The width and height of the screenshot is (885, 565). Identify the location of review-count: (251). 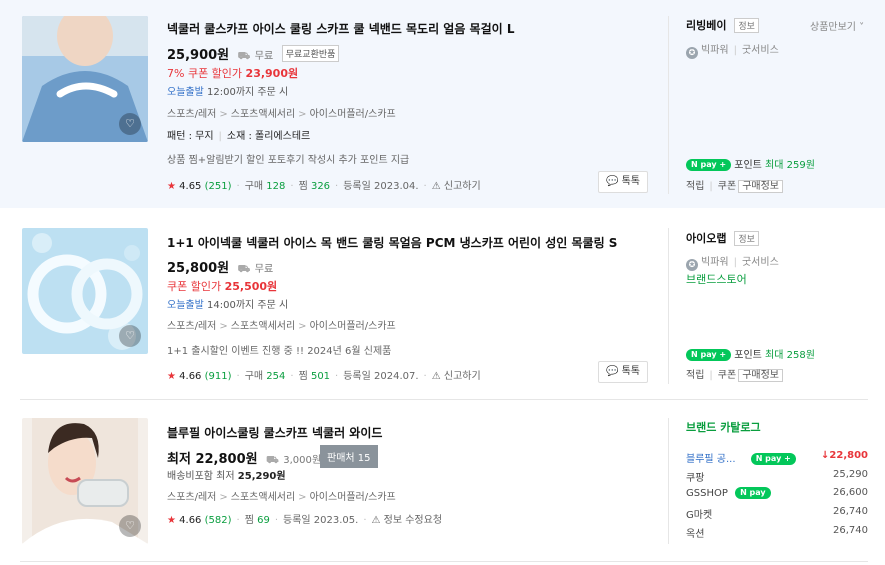
(218, 186).